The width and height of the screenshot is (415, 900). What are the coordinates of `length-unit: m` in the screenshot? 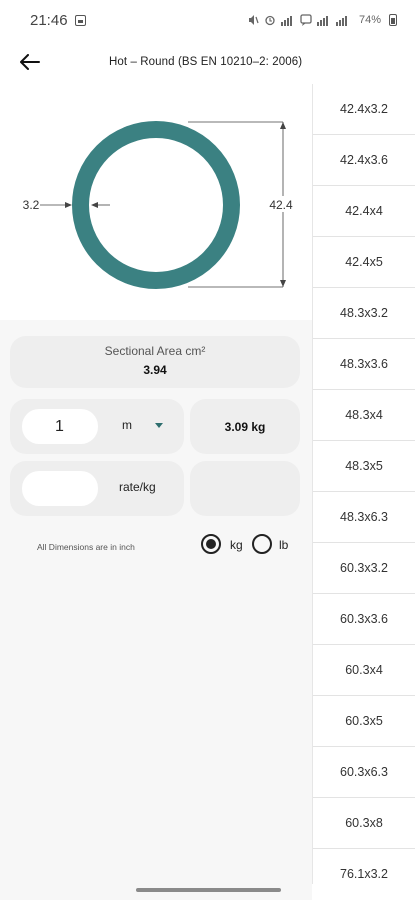 It's located at (127, 425).